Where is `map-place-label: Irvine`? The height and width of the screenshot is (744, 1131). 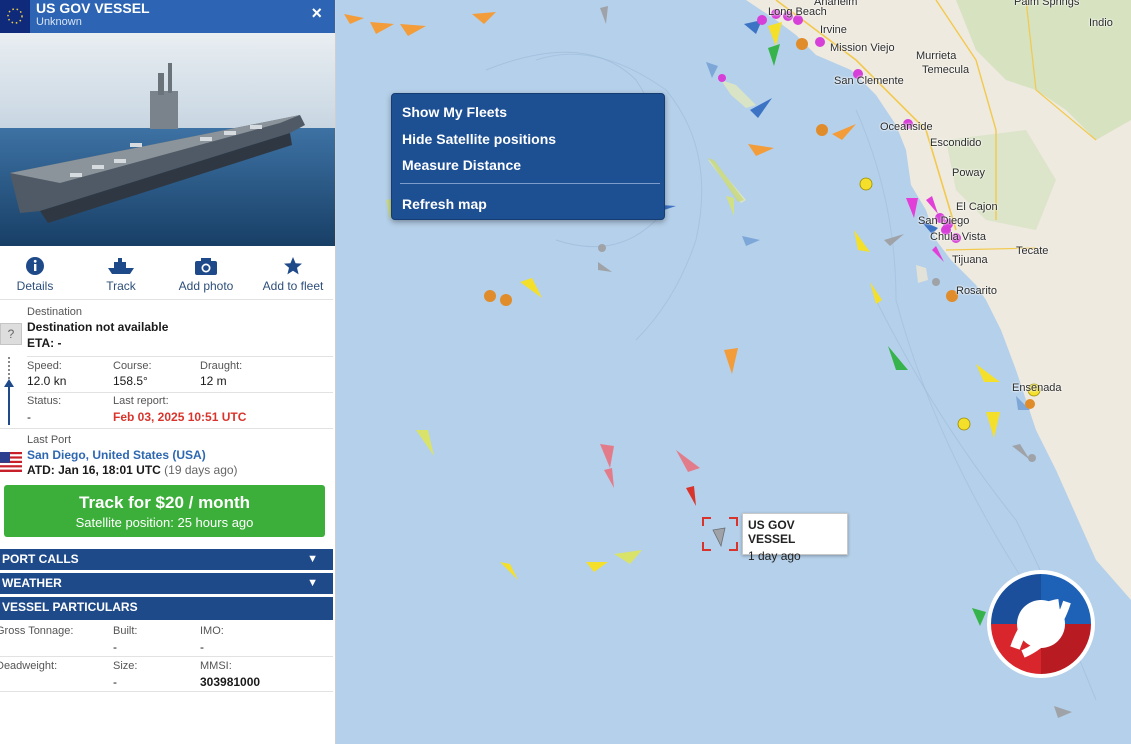
map-place-label: Irvine is located at coordinates (833, 30).